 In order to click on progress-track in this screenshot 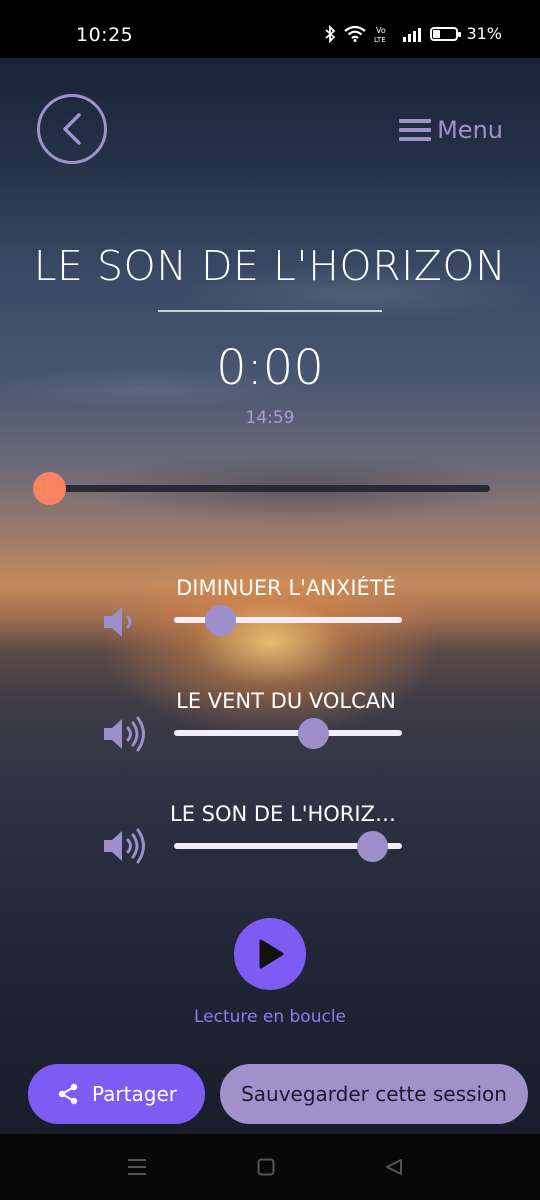, I will do `click(270, 488)`.